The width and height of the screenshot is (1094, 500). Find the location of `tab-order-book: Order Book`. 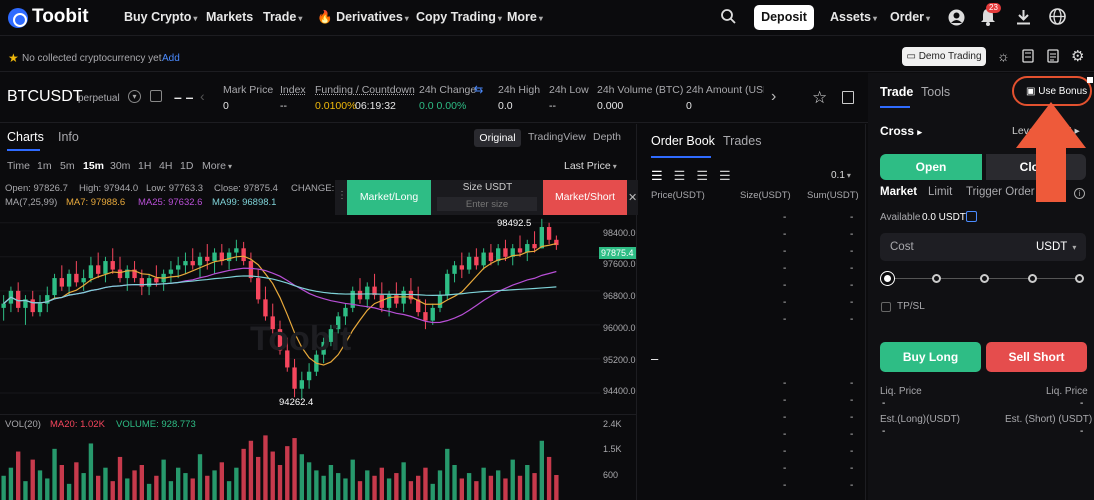

tab-order-book: Order Book is located at coordinates (683, 141).